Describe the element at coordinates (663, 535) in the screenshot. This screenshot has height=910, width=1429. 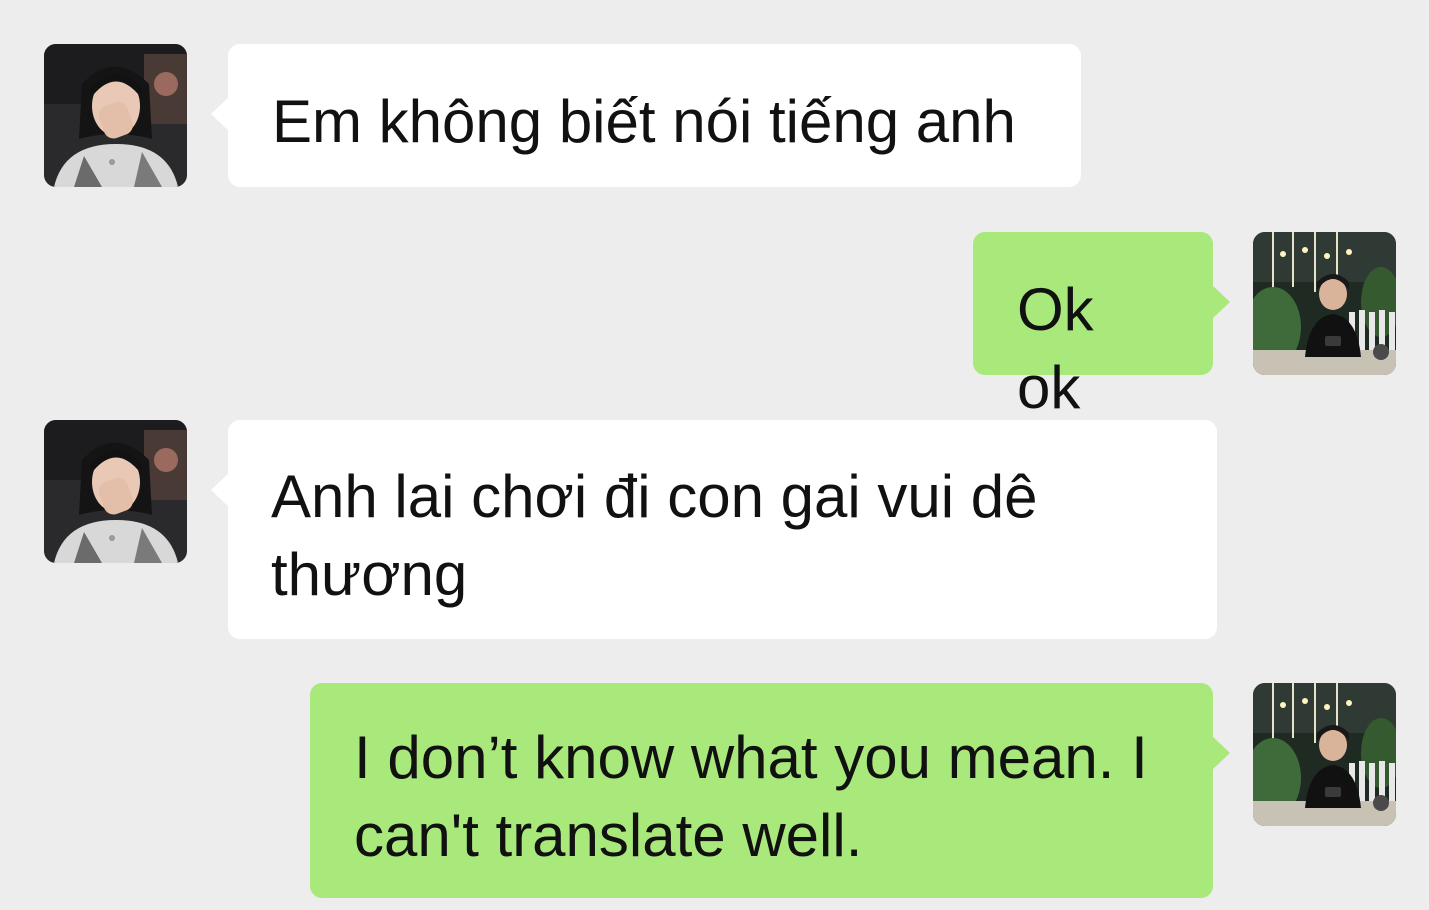
I see `message-text: Anh lai chơi đi con gai vui dê thương` at that location.